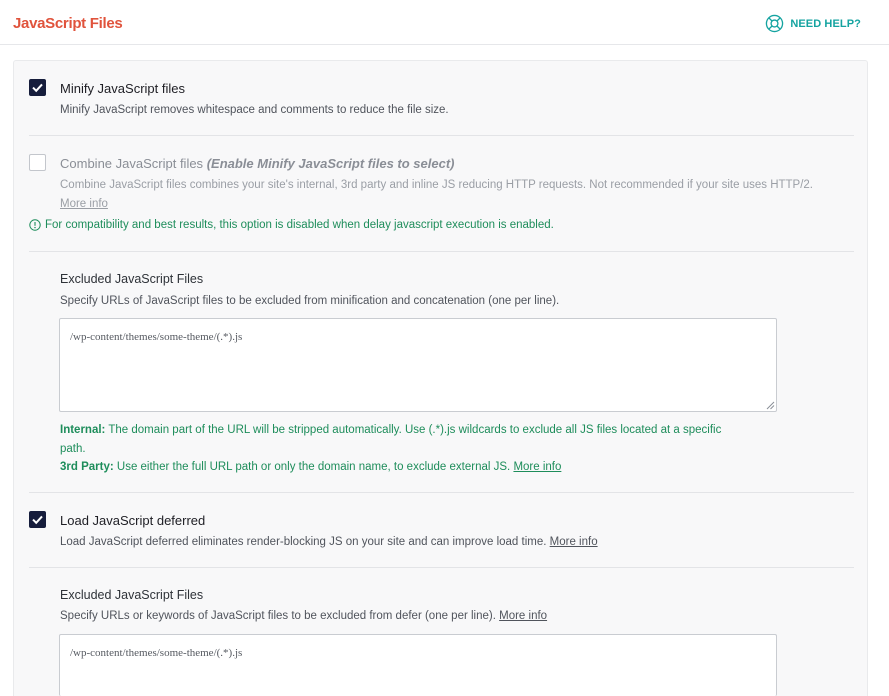 The image size is (889, 696). I want to click on excluded-minify-title: Excluded JavaScript Files, so click(132, 279).